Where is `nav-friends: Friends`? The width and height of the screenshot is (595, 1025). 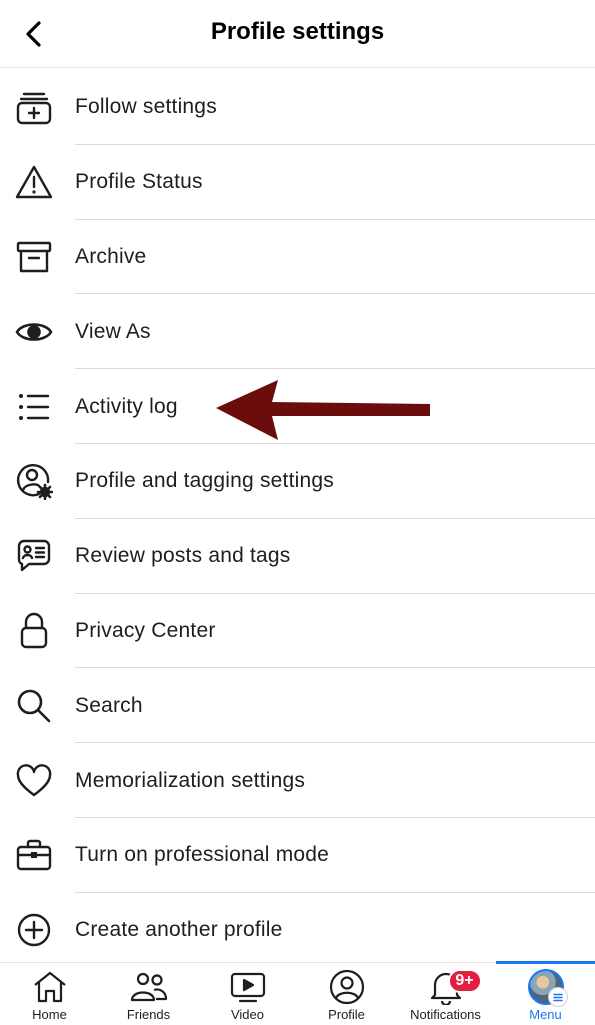 nav-friends: Friends is located at coordinates (148, 994).